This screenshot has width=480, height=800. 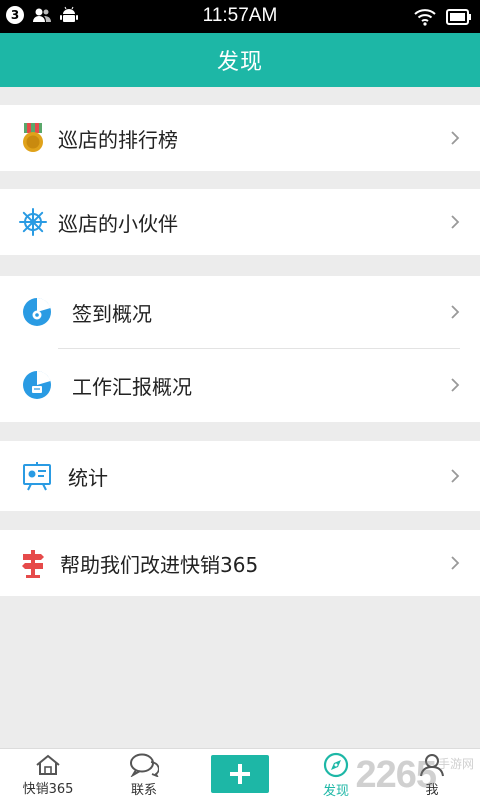 I want to click on menu-group-help: 帮助我们改进快销365, so click(x=240, y=563).